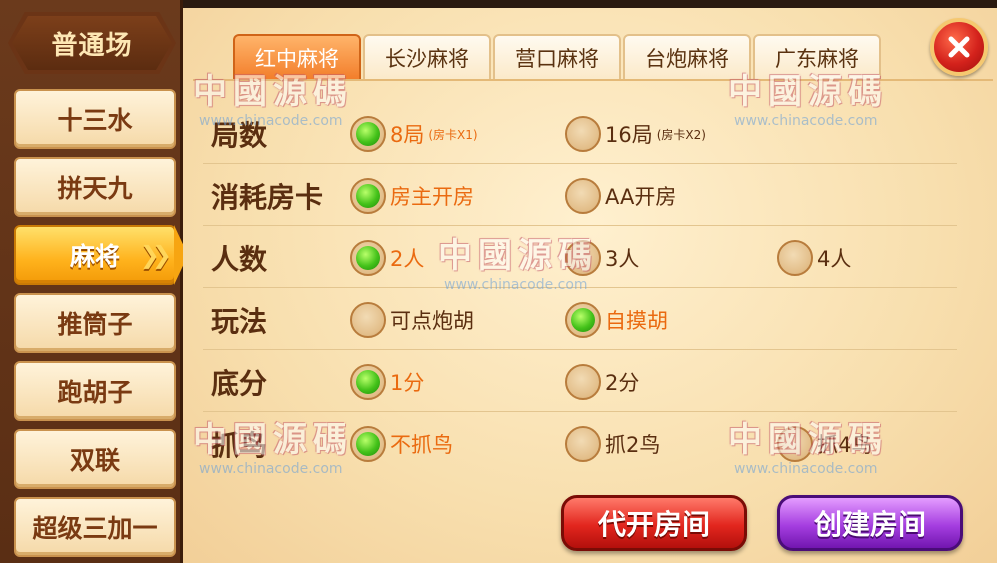 This screenshot has height=563, width=997. I want to click on tab-yingkou-mahjong: 营口麻将, so click(557, 57).